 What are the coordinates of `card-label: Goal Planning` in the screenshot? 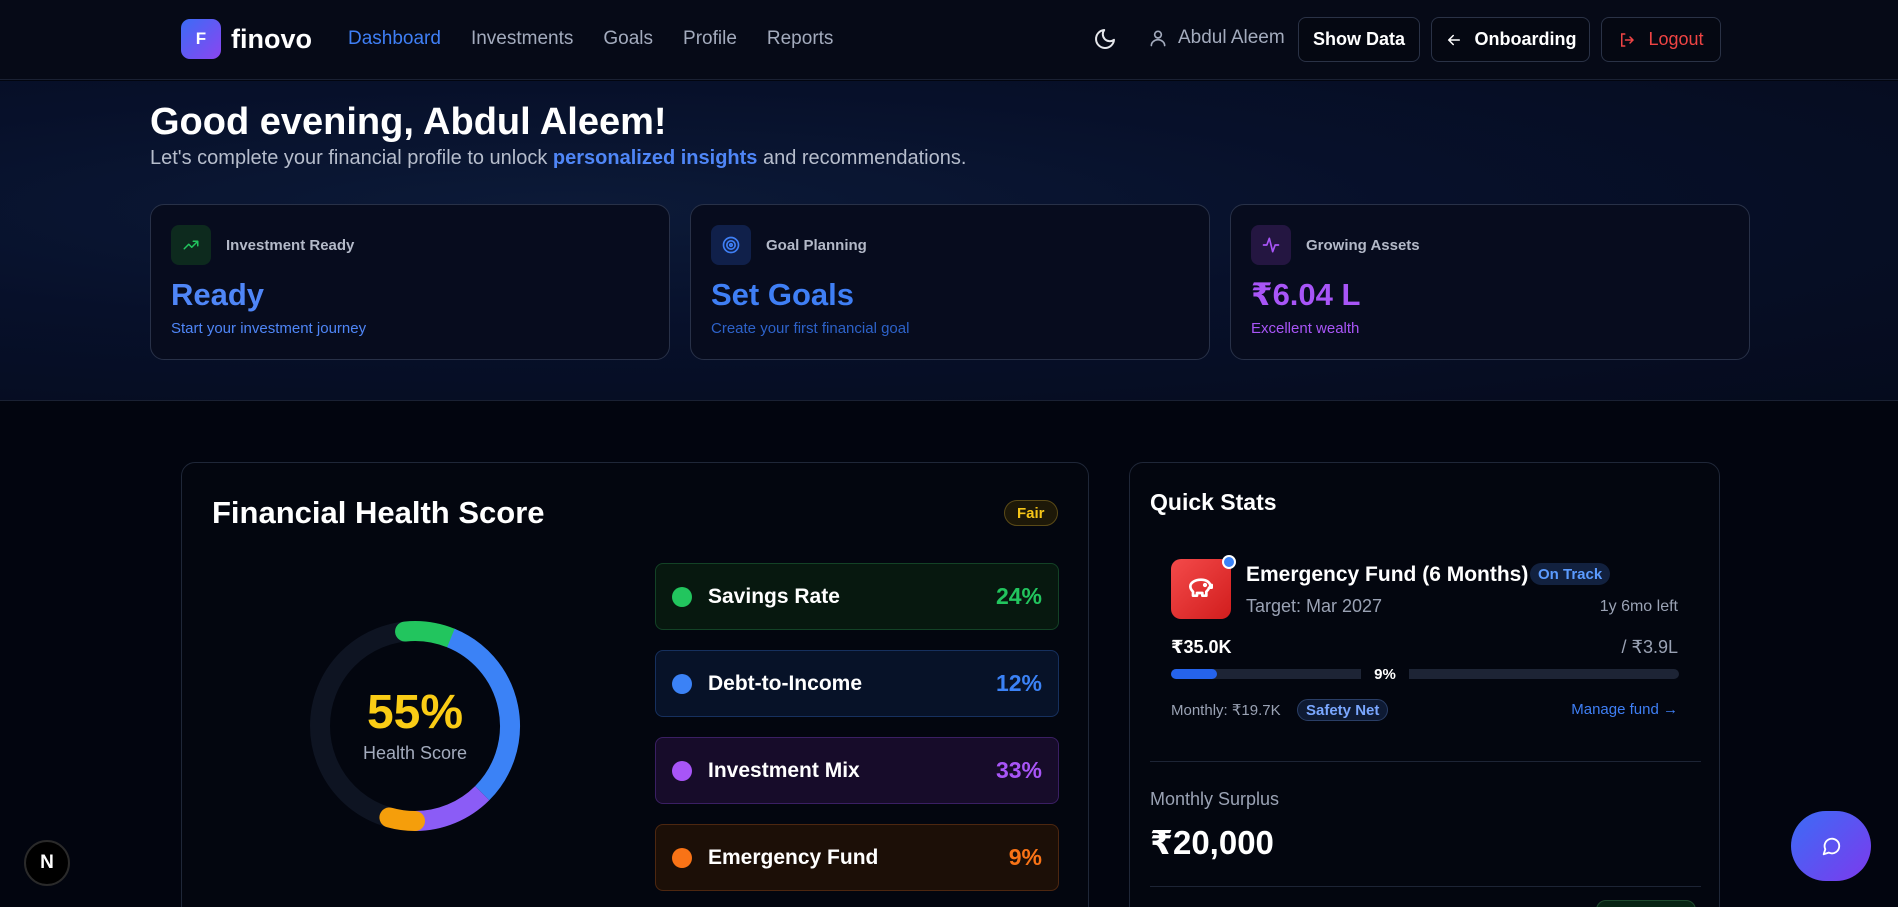 It's located at (816, 245).